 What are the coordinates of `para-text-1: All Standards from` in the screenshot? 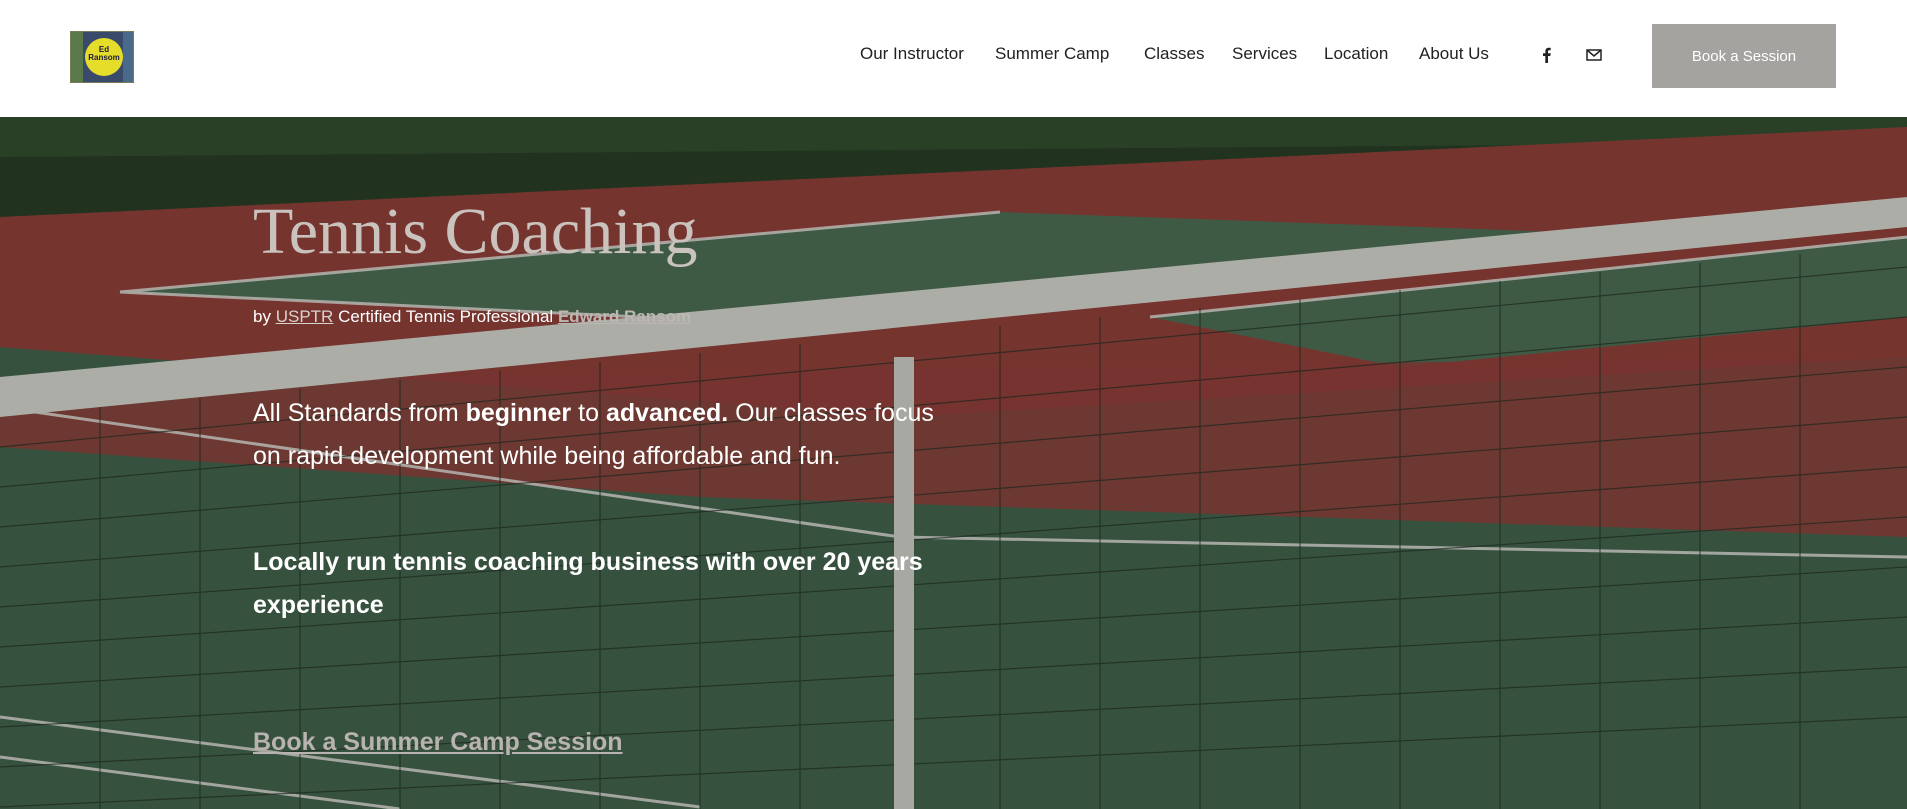 It's located at (356, 413).